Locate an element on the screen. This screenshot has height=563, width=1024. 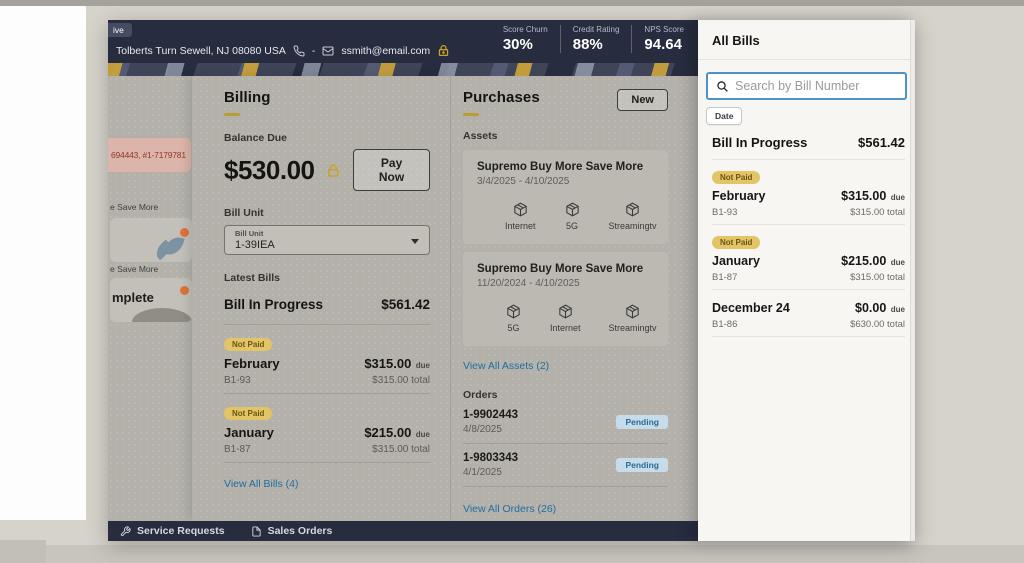
document-icon is located at coordinates (256, 531).